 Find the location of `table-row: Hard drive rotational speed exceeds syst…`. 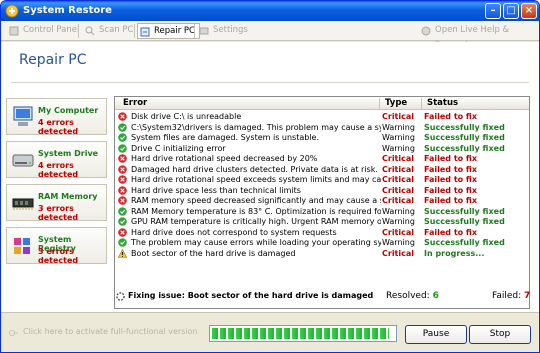

table-row: Hard drive rotational speed exceeds syst… is located at coordinates (322, 179).